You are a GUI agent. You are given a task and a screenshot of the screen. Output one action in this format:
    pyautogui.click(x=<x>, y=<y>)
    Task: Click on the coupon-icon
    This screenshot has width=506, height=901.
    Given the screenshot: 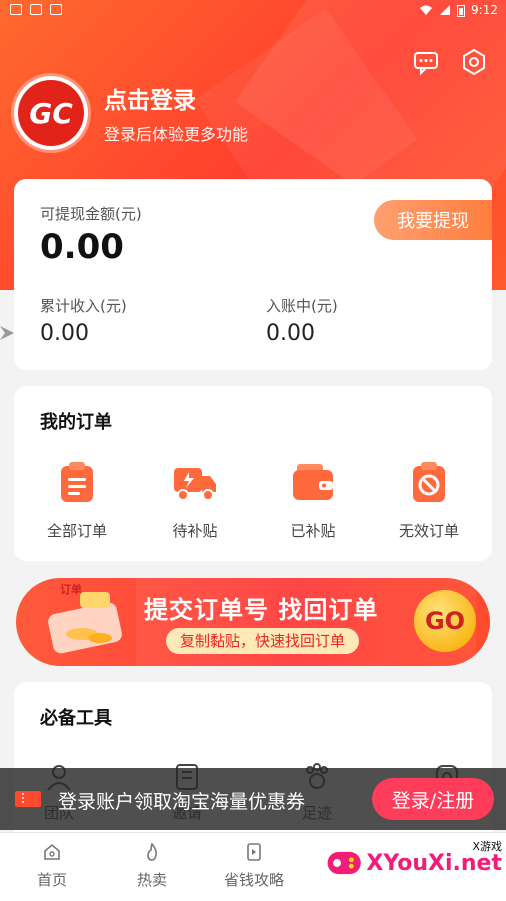 What is the action you would take?
    pyautogui.click(x=28, y=799)
    